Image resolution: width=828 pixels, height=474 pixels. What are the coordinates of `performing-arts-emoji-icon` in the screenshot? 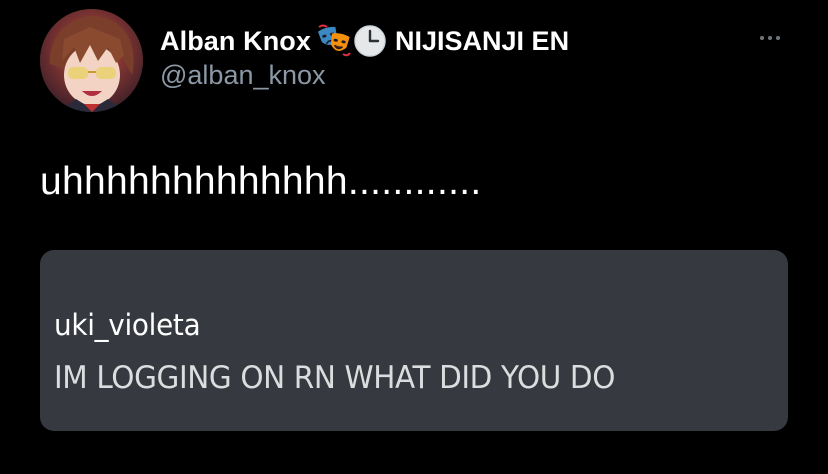 It's located at (334, 41).